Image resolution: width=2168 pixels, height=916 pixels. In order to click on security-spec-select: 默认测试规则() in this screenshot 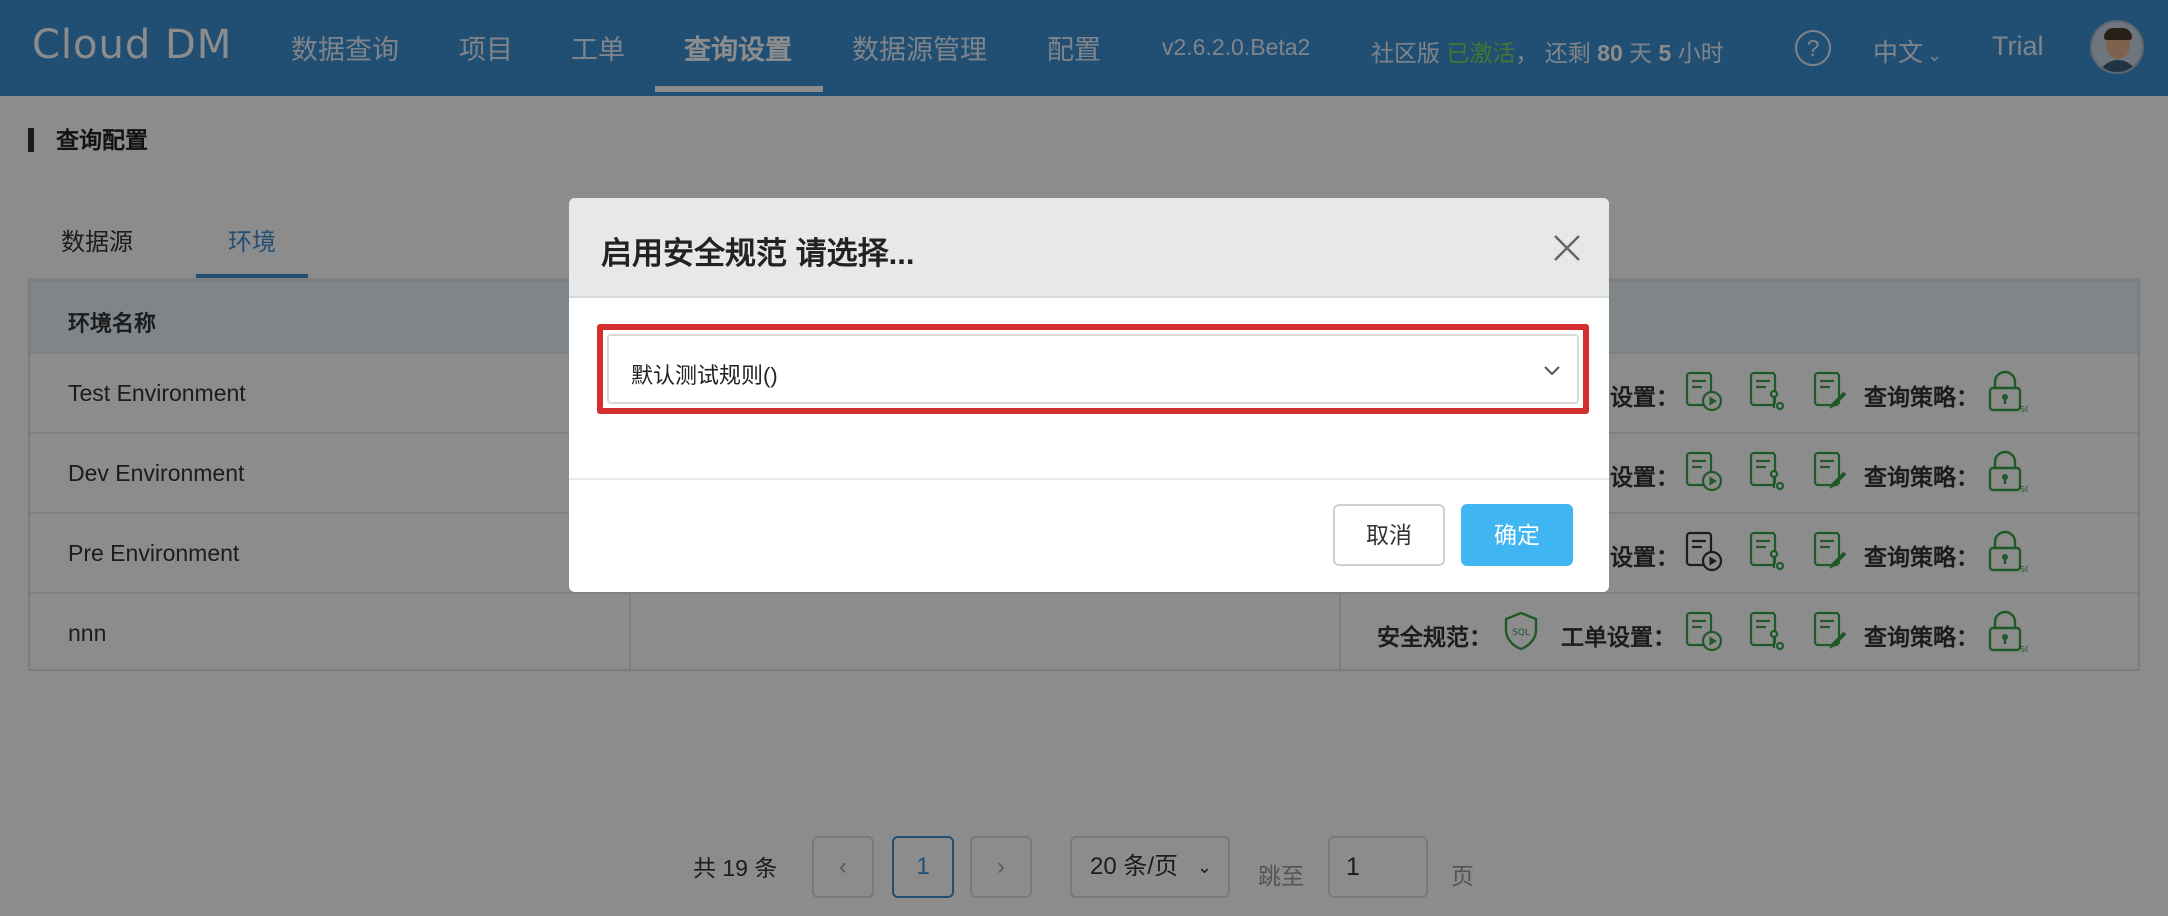, I will do `click(1093, 369)`.